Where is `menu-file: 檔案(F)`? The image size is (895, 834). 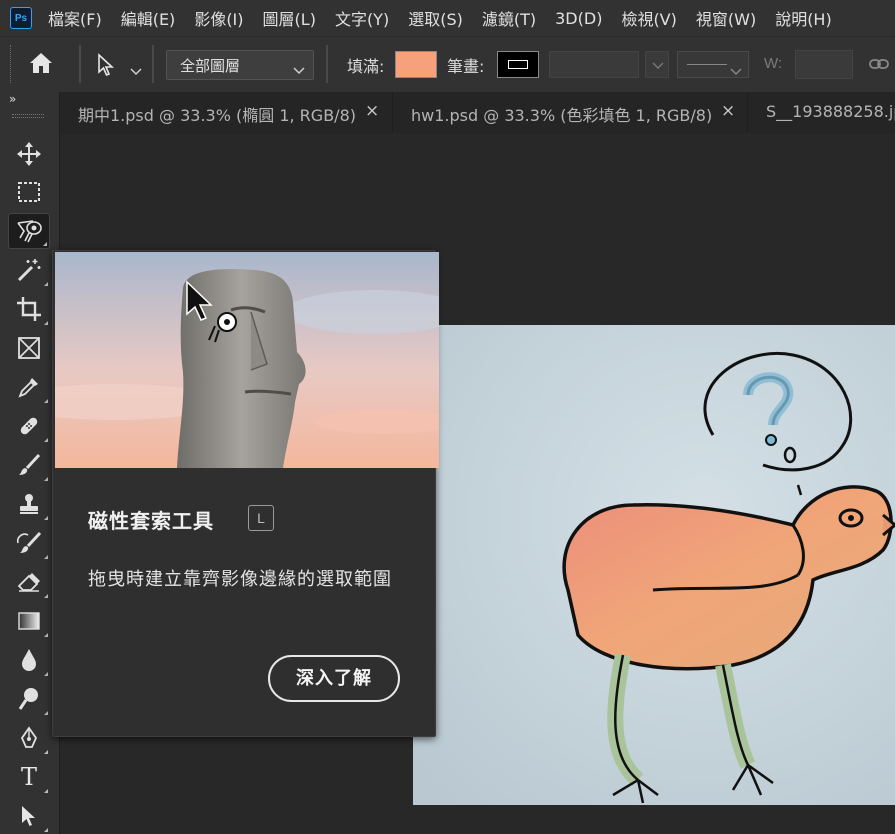 menu-file: 檔案(F) is located at coordinates (75, 18).